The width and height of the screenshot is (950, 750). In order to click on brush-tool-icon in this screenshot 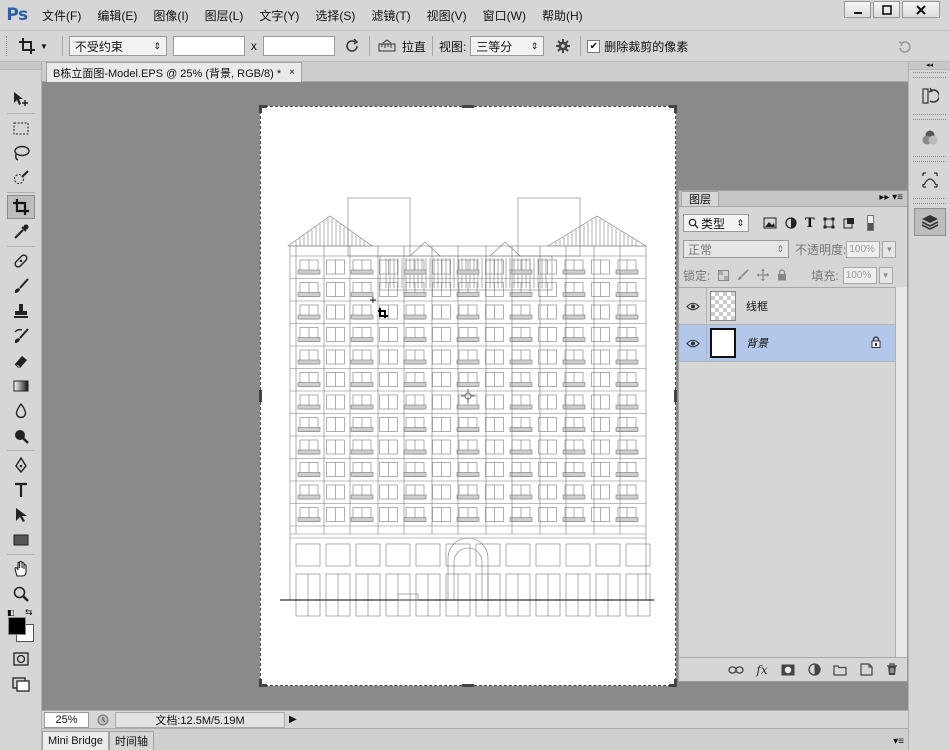, I will do `click(21, 286)`.